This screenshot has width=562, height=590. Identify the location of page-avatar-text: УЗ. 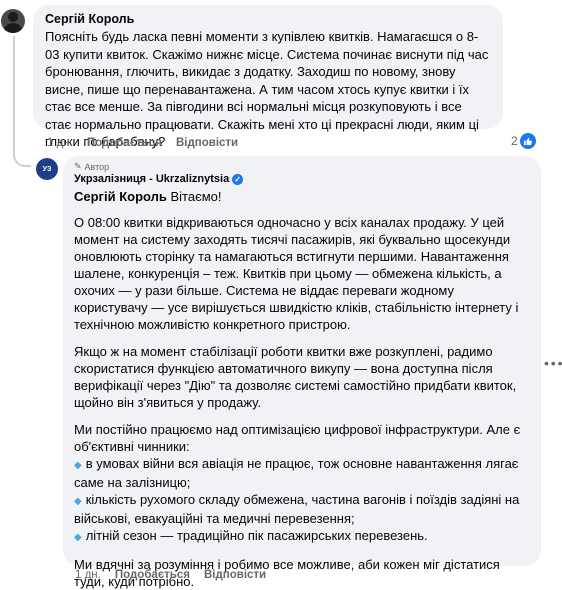
(47, 169).